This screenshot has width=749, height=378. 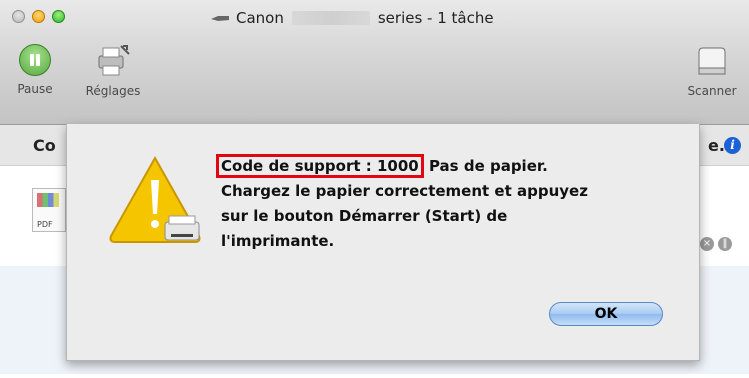 I want to click on scanner-tool: Scanner, so click(x=712, y=71).